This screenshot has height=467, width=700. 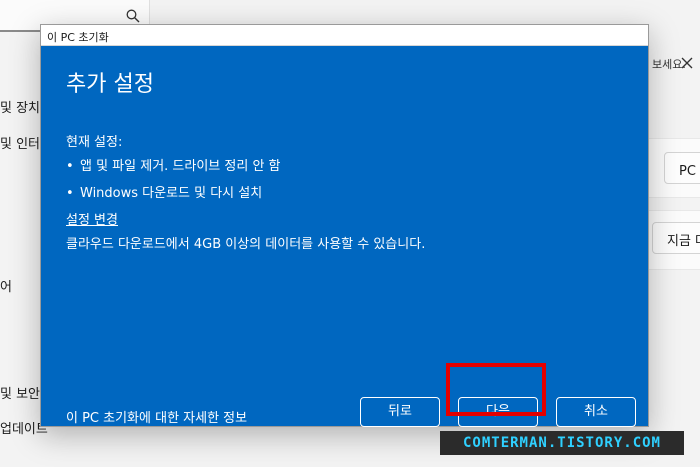 What do you see at coordinates (676, 238) in the screenshot?
I see `restart-now-button: 지금 다시 시작` at bounding box center [676, 238].